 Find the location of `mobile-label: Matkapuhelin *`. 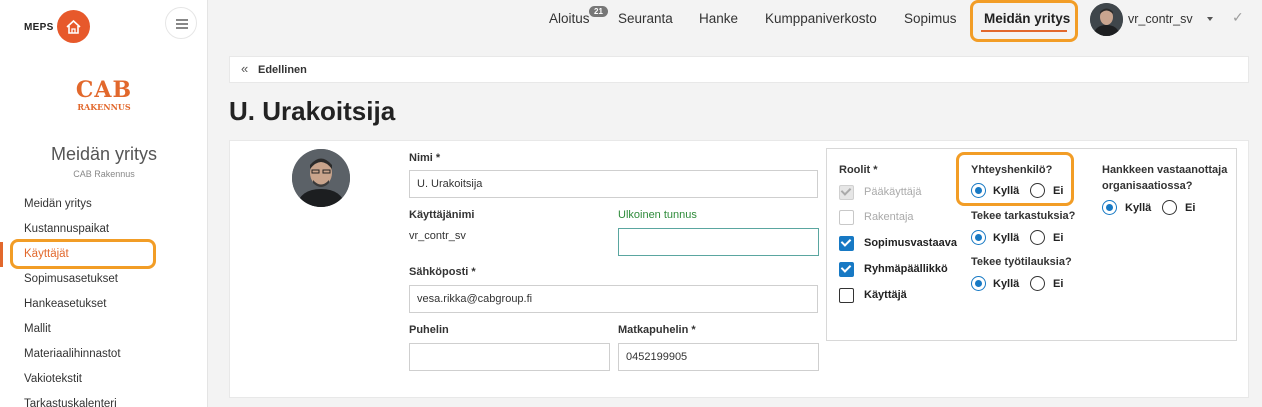

mobile-label: Matkapuhelin * is located at coordinates (657, 330).